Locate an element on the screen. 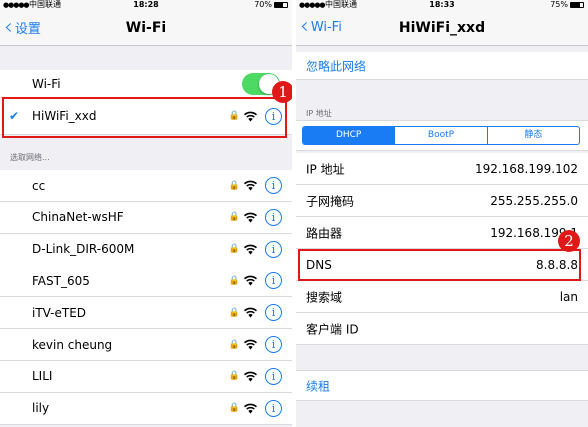  network-name: FAST_605 is located at coordinates (61, 280).